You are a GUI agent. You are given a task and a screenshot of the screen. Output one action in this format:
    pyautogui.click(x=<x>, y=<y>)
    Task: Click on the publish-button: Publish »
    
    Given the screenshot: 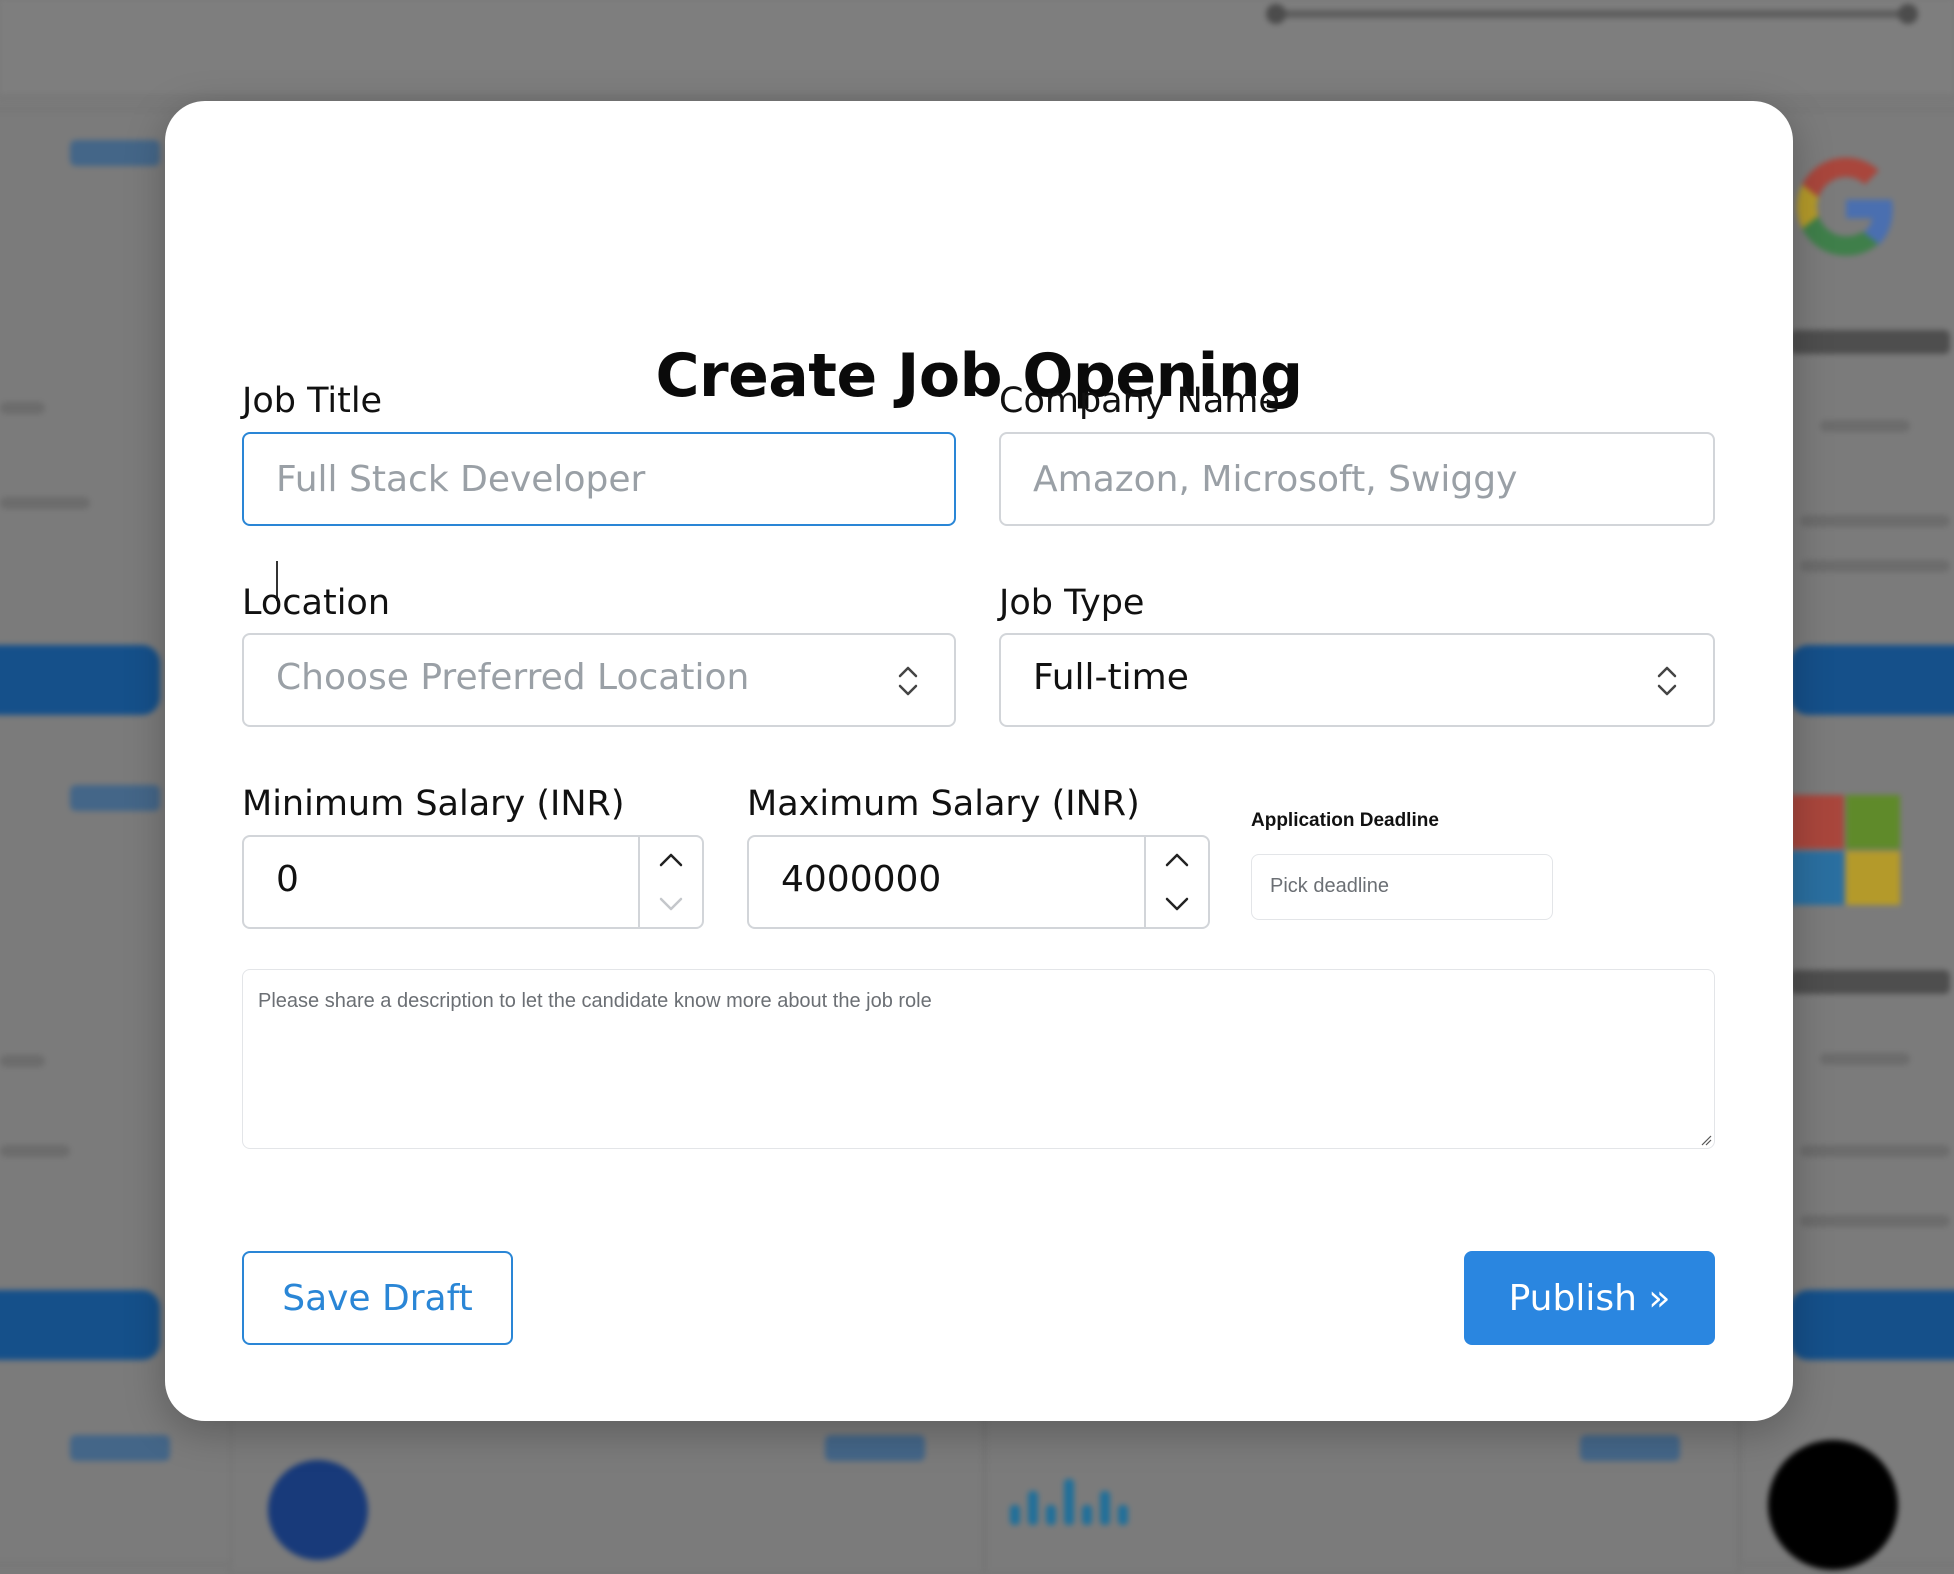 What is the action you would take?
    pyautogui.click(x=1589, y=1298)
    